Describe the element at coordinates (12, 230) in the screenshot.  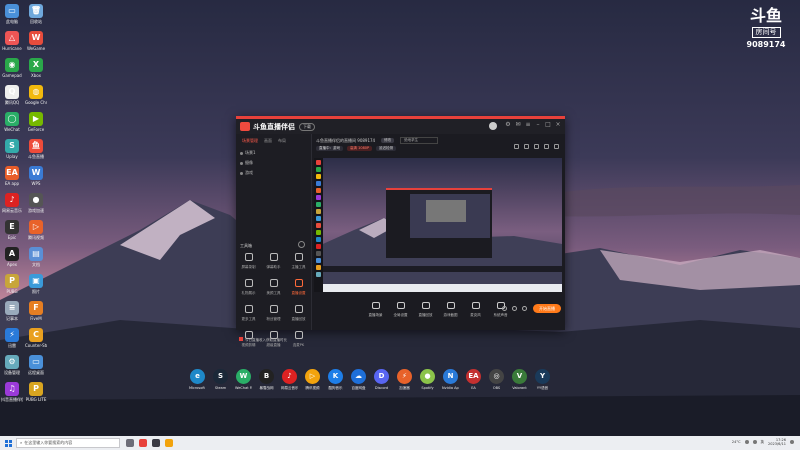
I see `desktop-icon: E Epic` at that location.